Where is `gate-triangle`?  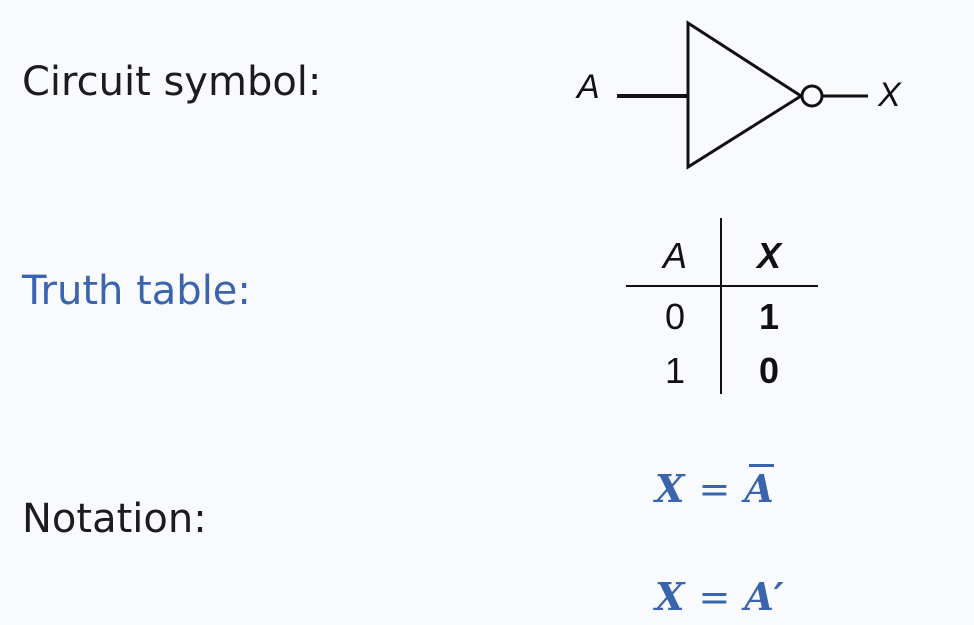
gate-triangle is located at coordinates (745, 95).